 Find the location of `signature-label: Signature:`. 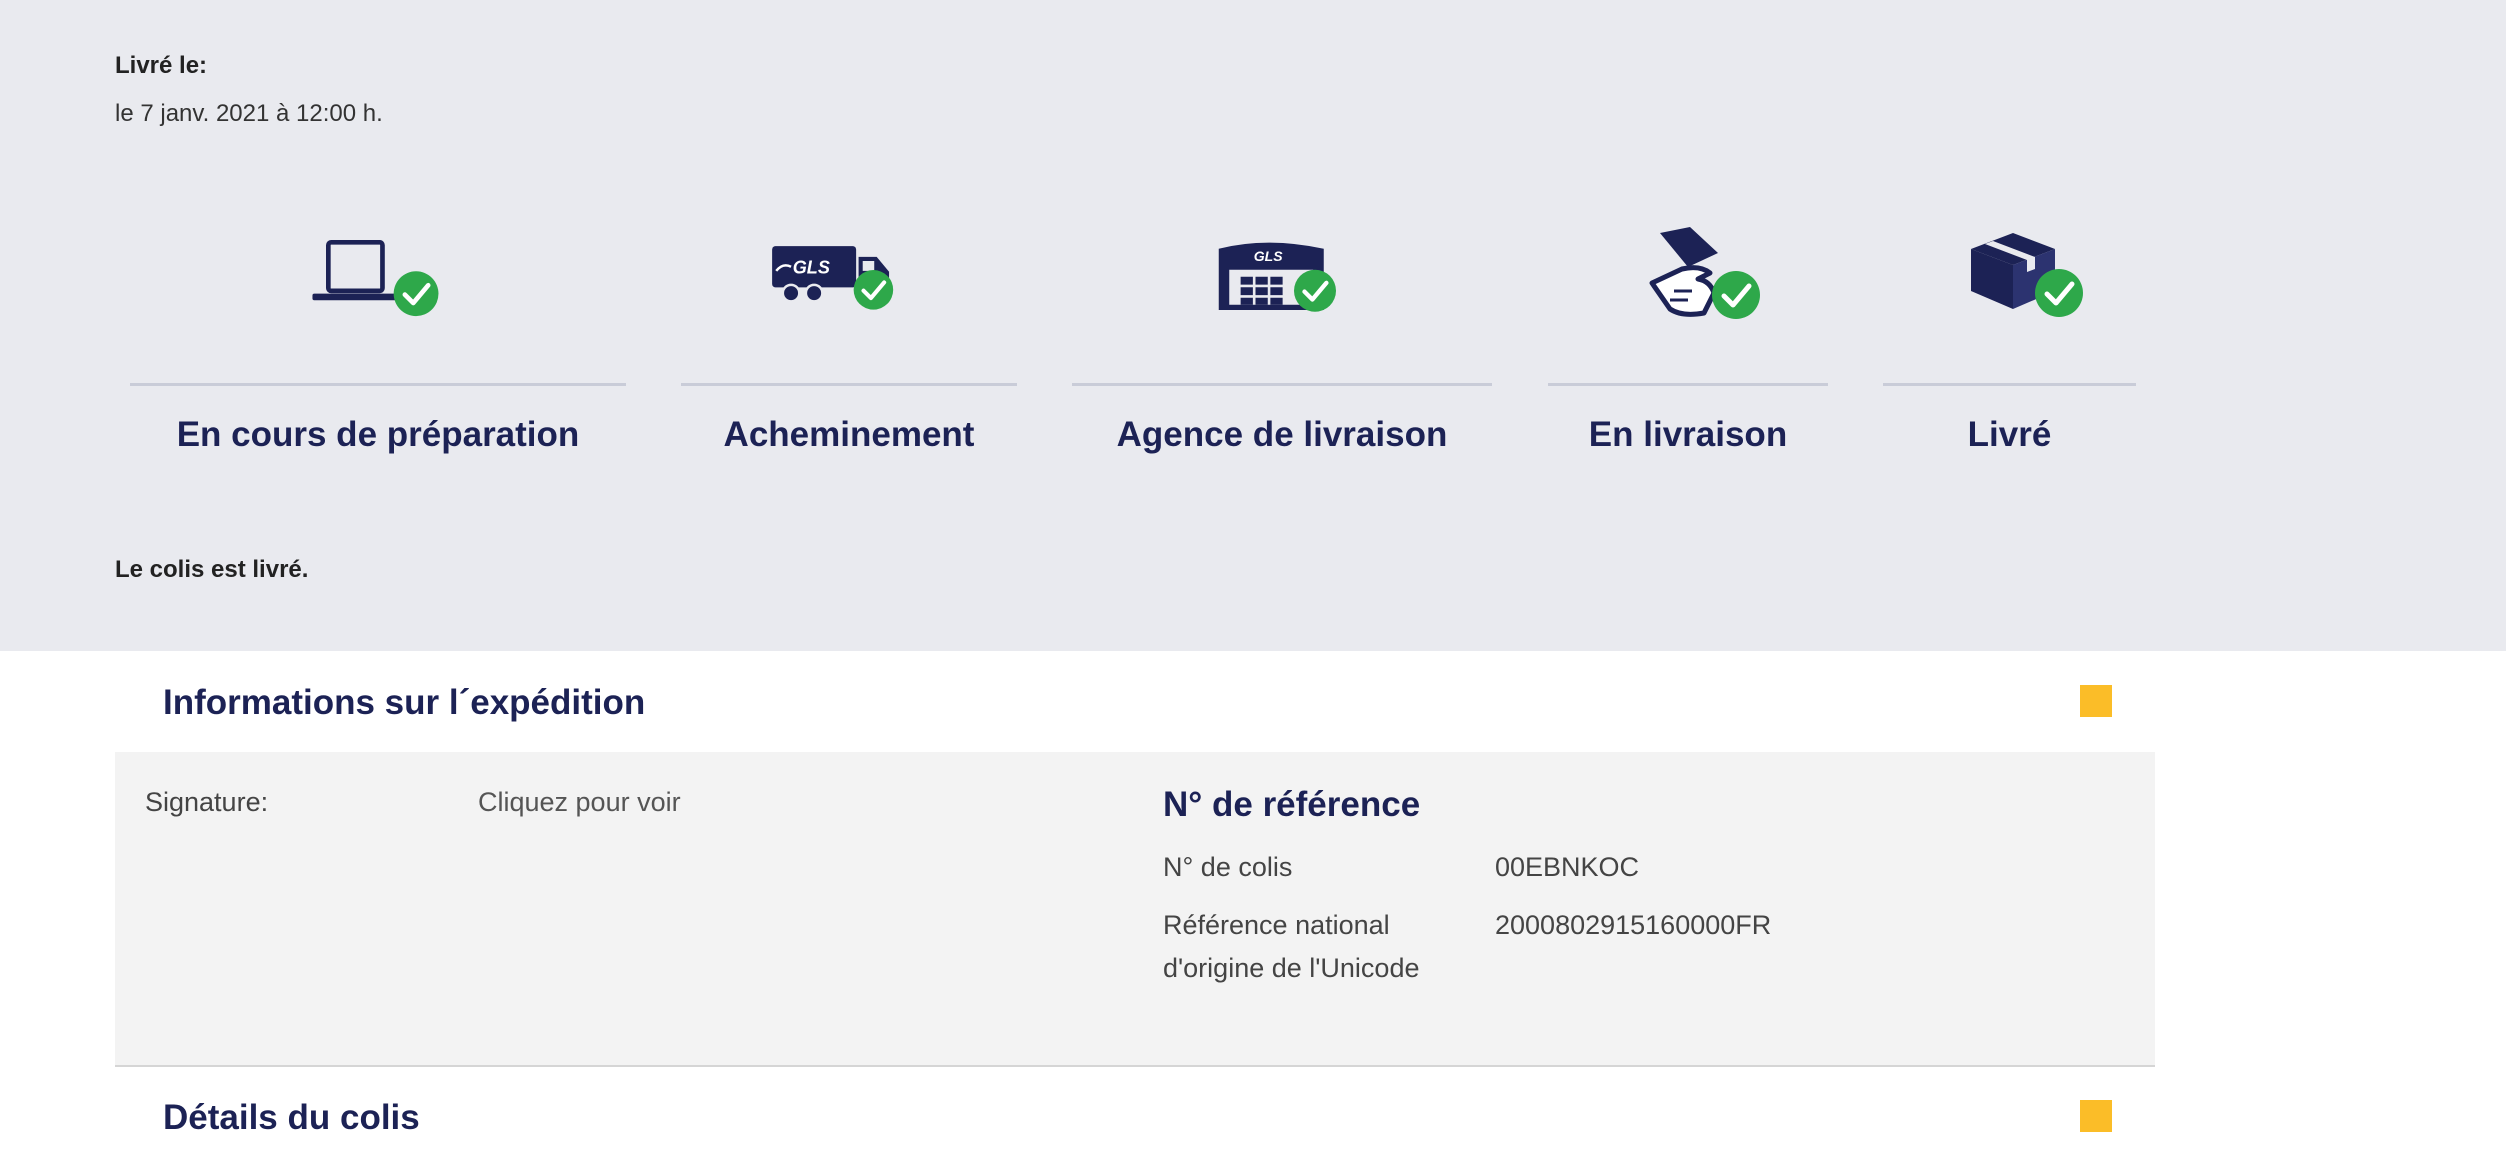

signature-label: Signature: is located at coordinates (207, 802).